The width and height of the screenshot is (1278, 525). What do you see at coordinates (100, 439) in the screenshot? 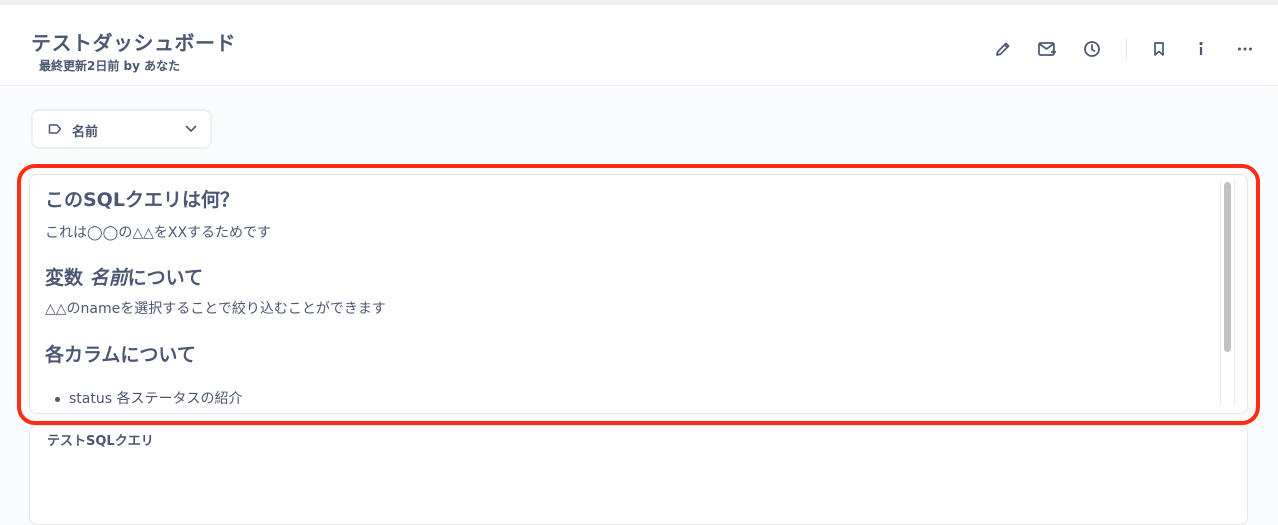
I see `query-card-title: テストSQLクエリ` at bounding box center [100, 439].